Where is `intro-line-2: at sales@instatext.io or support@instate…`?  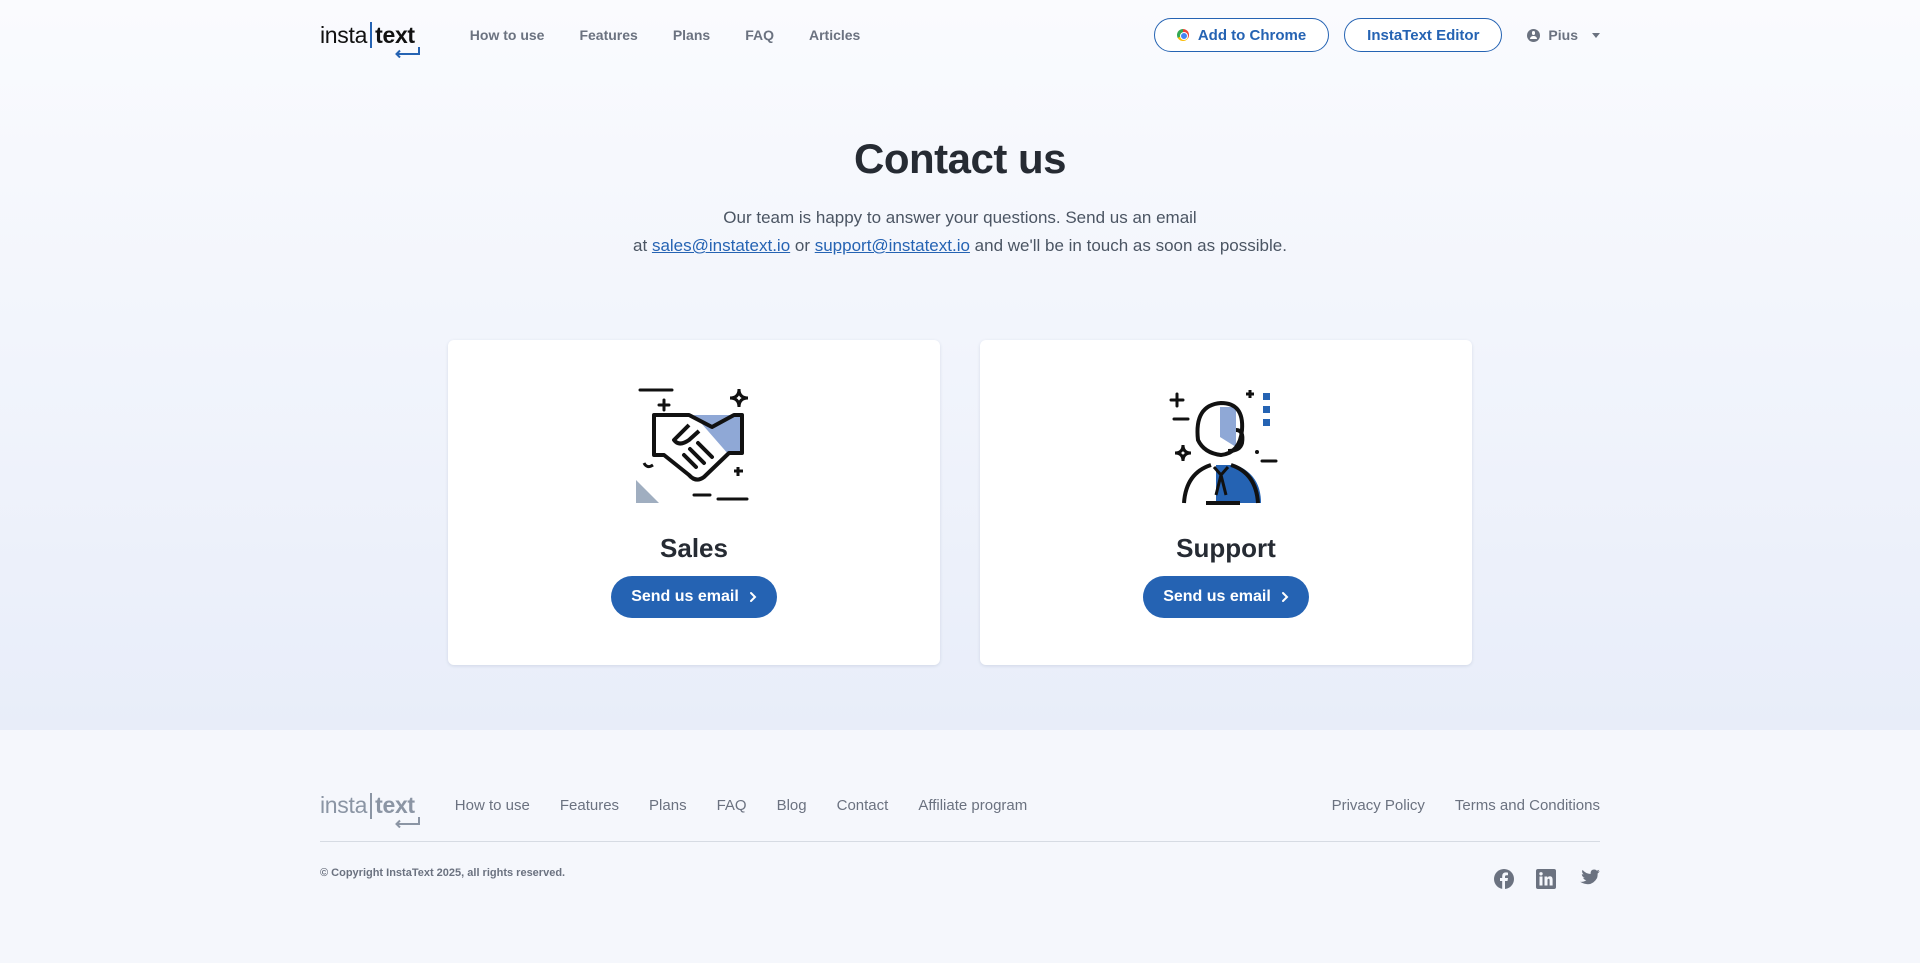
intro-line-2: at sales@instatext.io or support@instate… is located at coordinates (960, 246).